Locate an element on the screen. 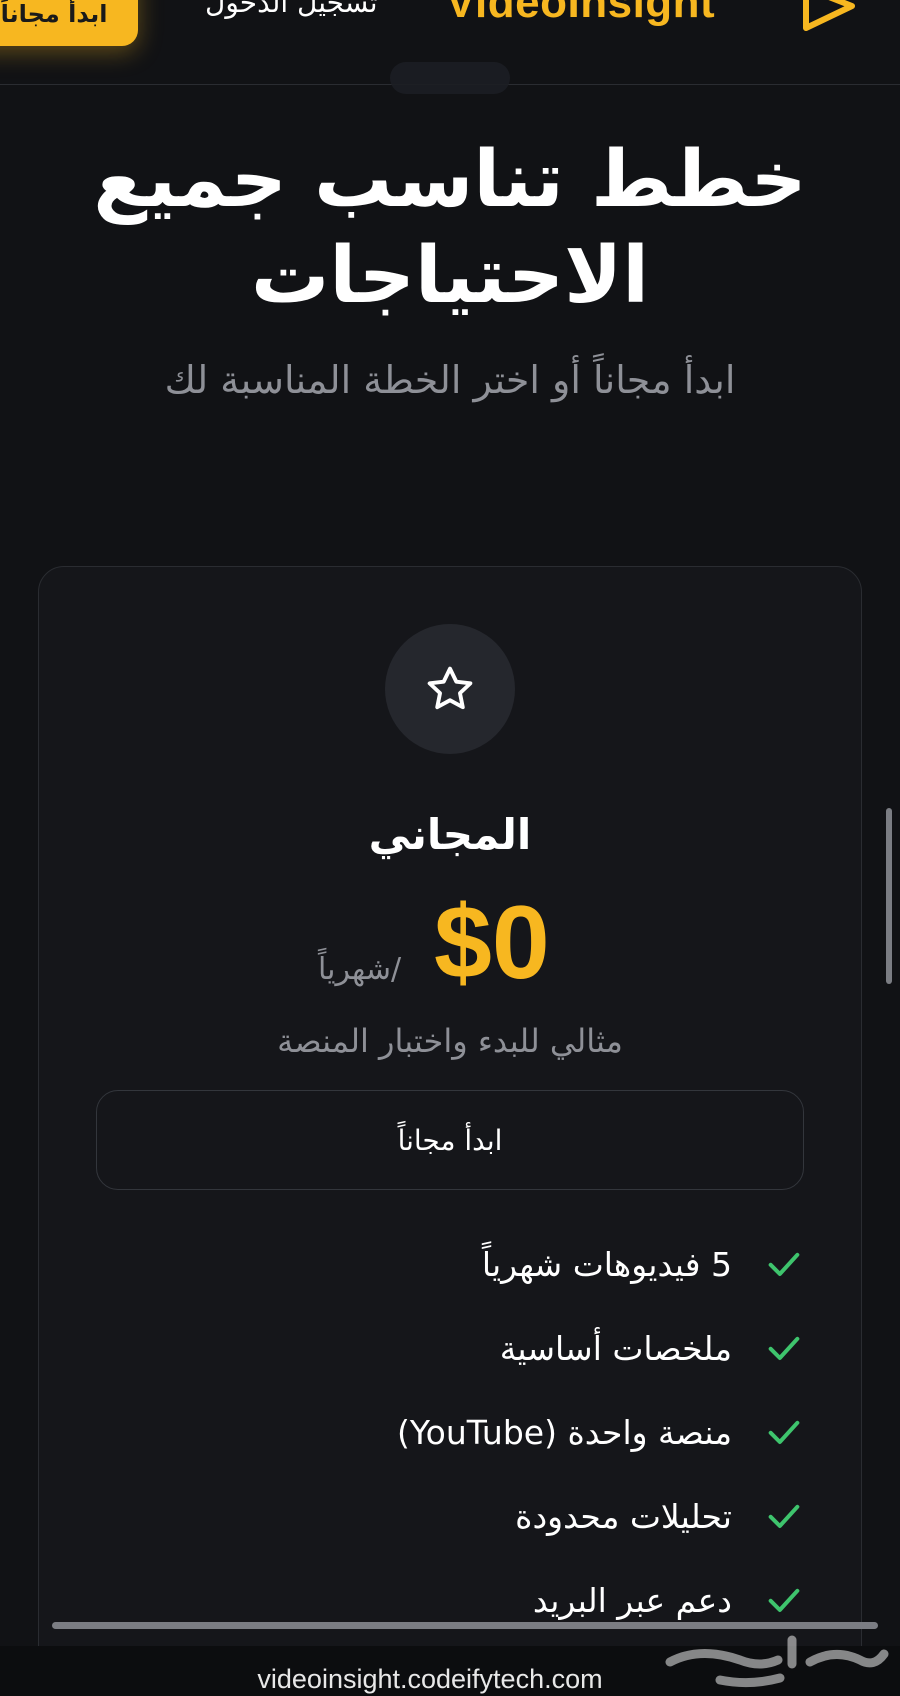  page-subtitle: ابدأ مجاناً أو اختر الخطة المناسبة لك is located at coordinates (450, 380).